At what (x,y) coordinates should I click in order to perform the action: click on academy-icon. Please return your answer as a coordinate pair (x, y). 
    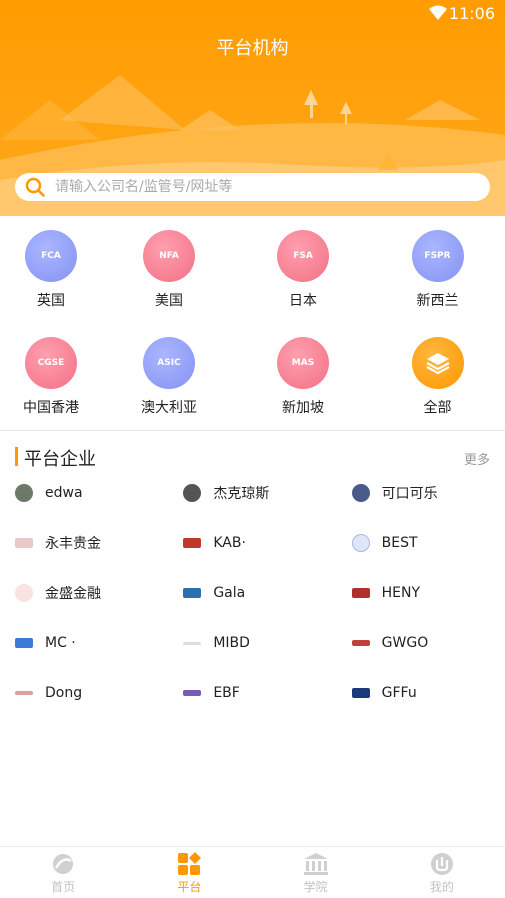
    Looking at the image, I should click on (315, 864).